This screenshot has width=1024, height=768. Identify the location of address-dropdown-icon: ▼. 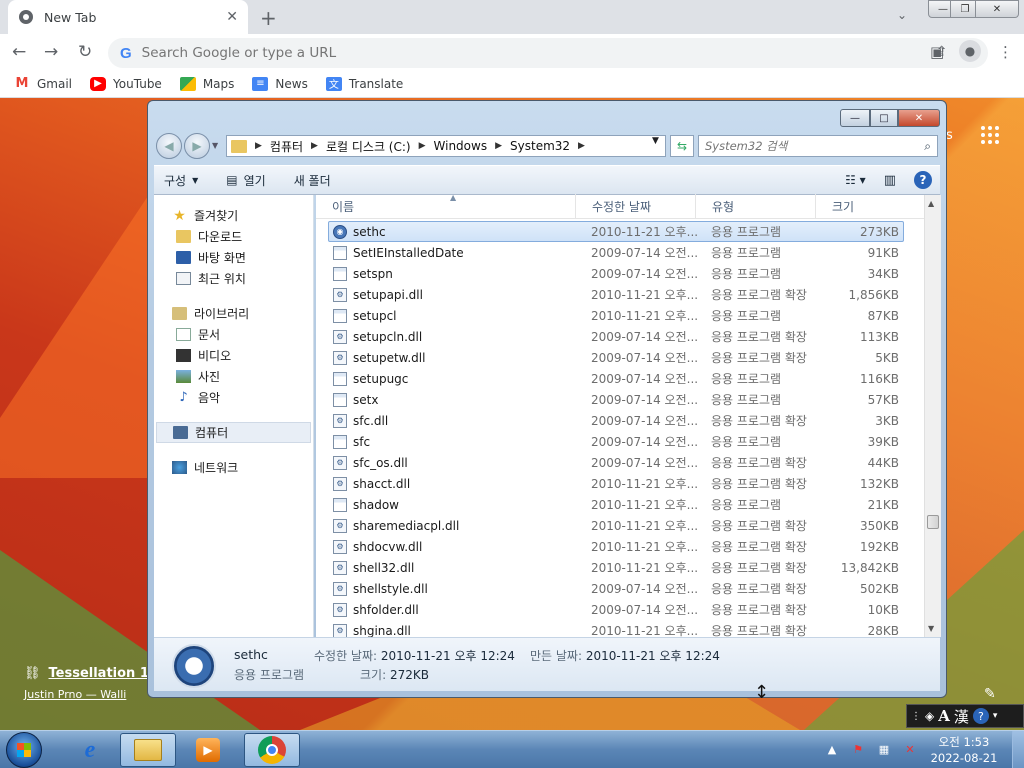
(655, 141).